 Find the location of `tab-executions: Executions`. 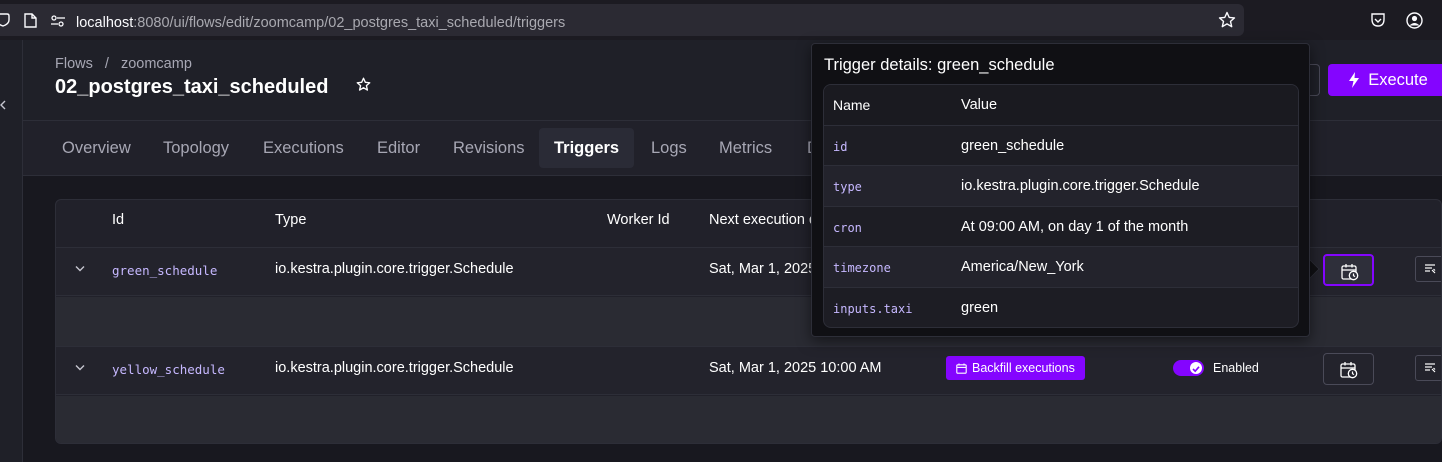

tab-executions: Executions is located at coordinates (303, 148).